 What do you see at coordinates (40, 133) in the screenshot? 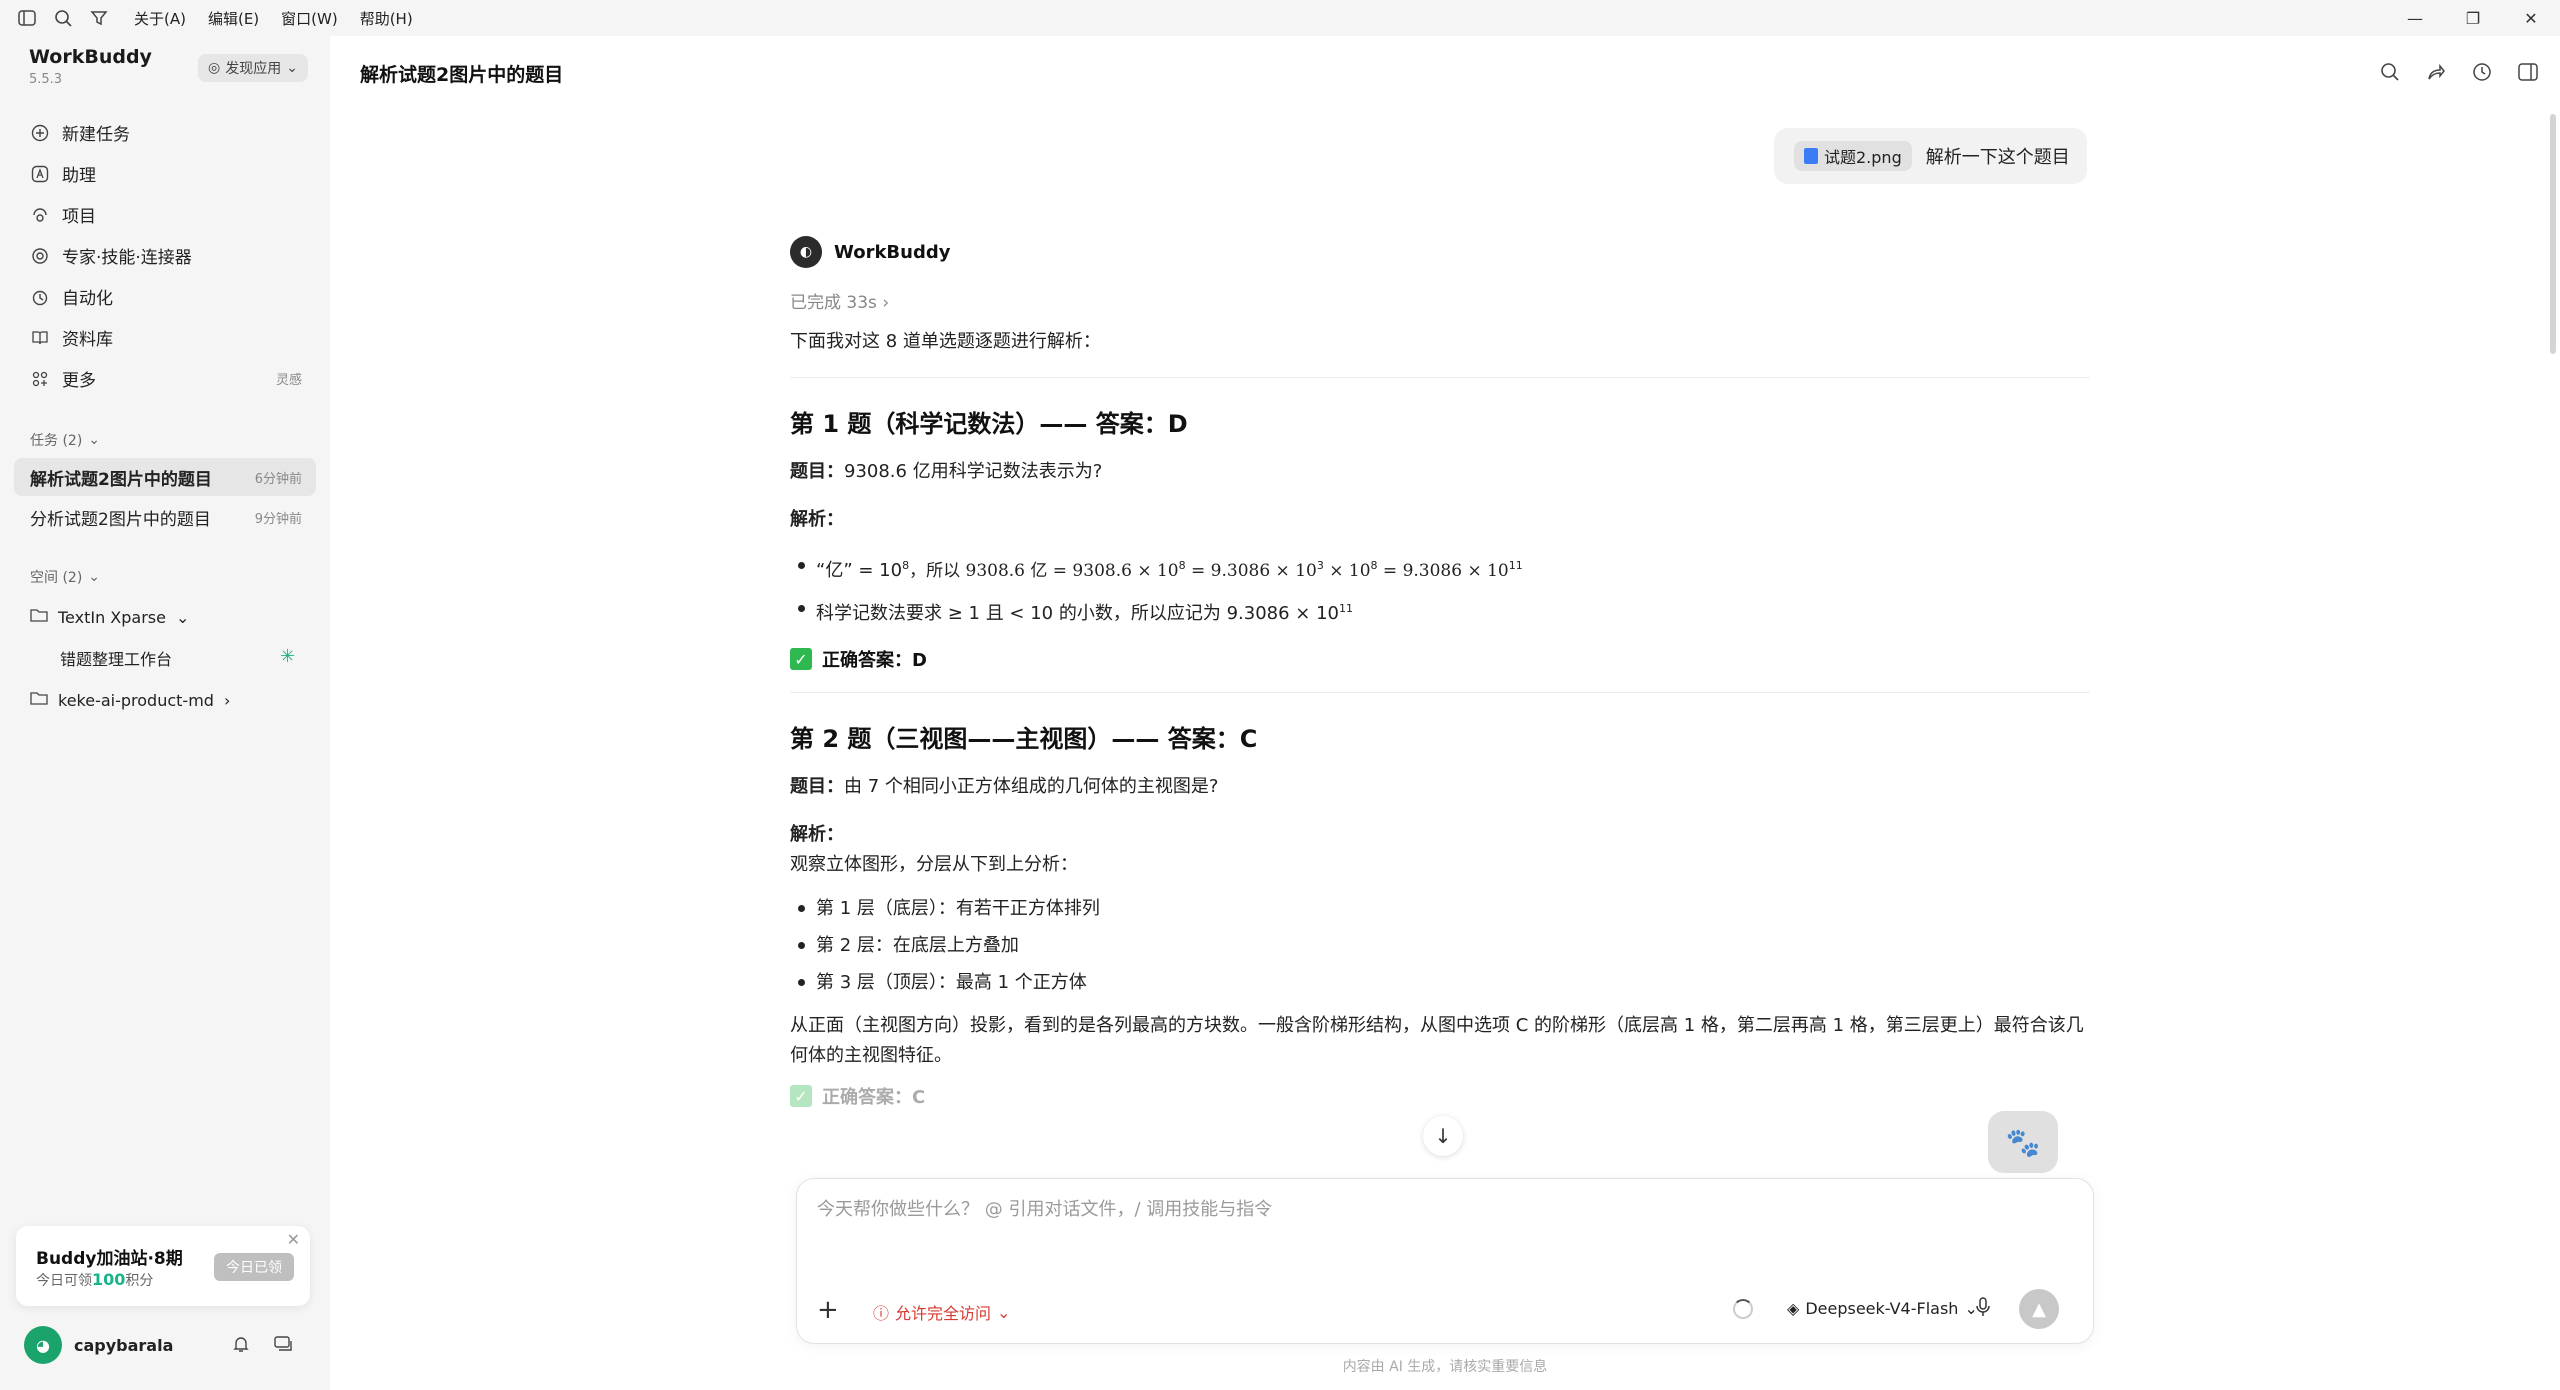
I see `plus-circle-icon` at bounding box center [40, 133].